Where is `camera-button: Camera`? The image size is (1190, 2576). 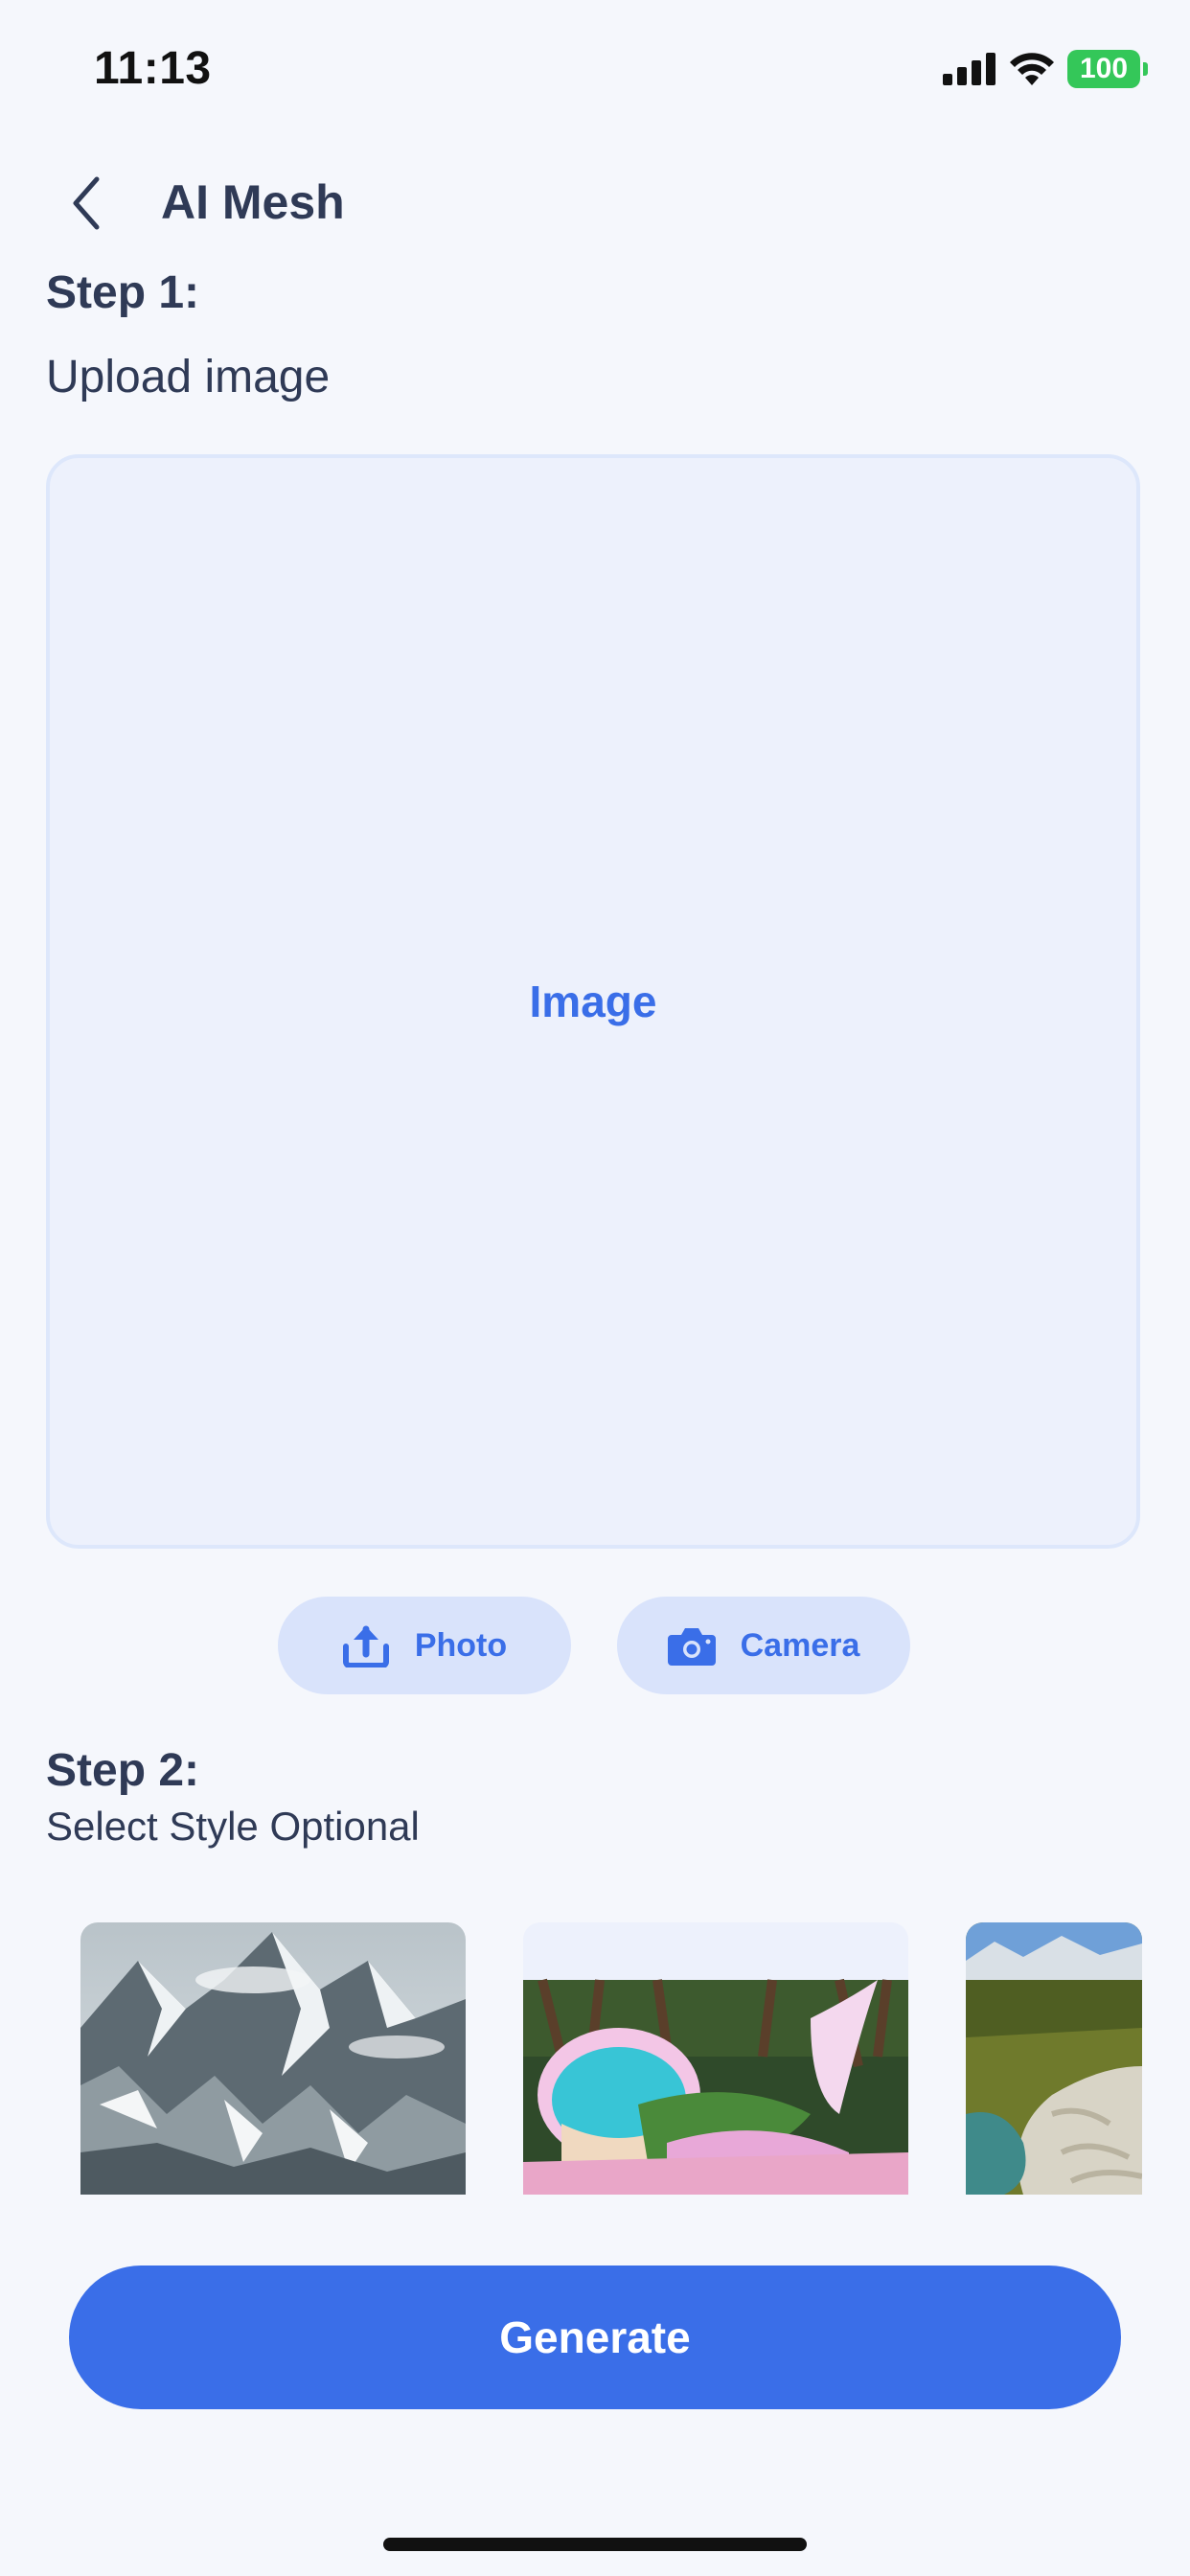
camera-button: Camera is located at coordinates (763, 1645).